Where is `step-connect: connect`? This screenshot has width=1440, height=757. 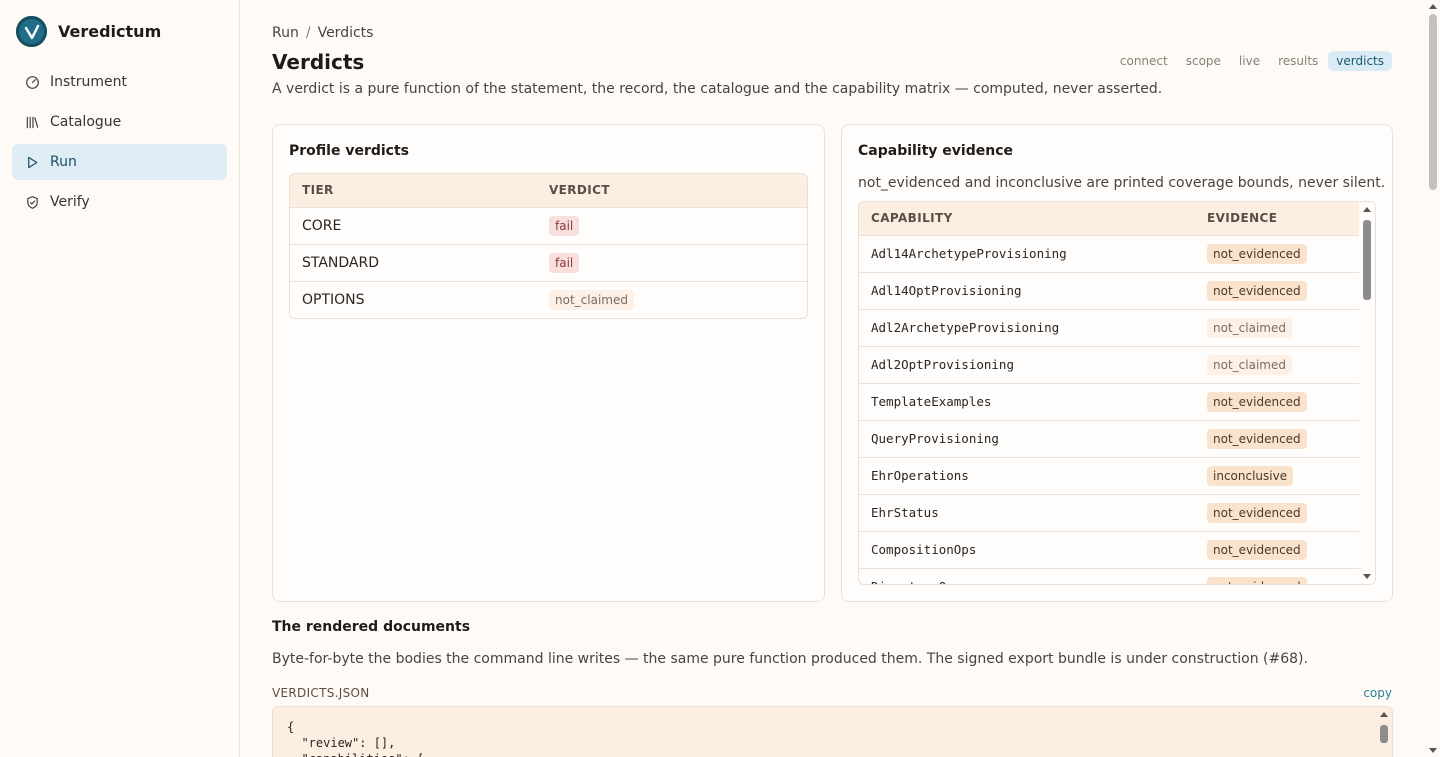
step-connect: connect is located at coordinates (1144, 61).